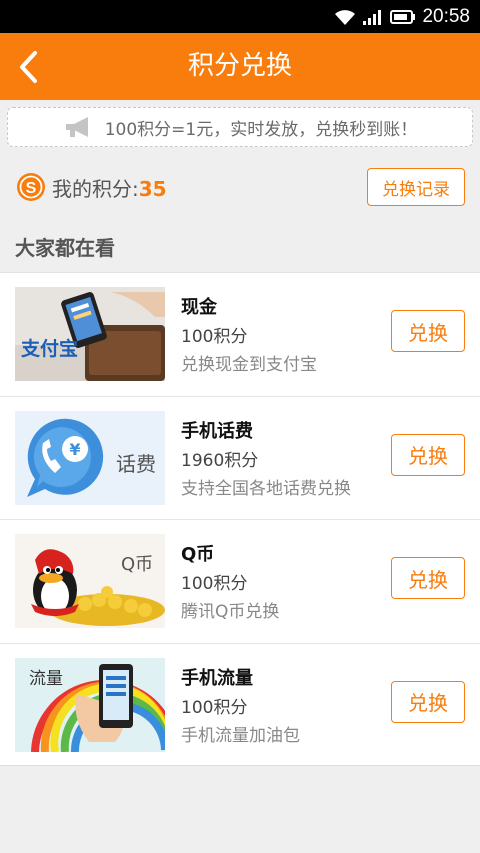 This screenshot has height=853, width=480. I want to click on list-item-data-plan: 流量 手机流量 100积分 手机流量加油包 兑换, so click(240, 706).